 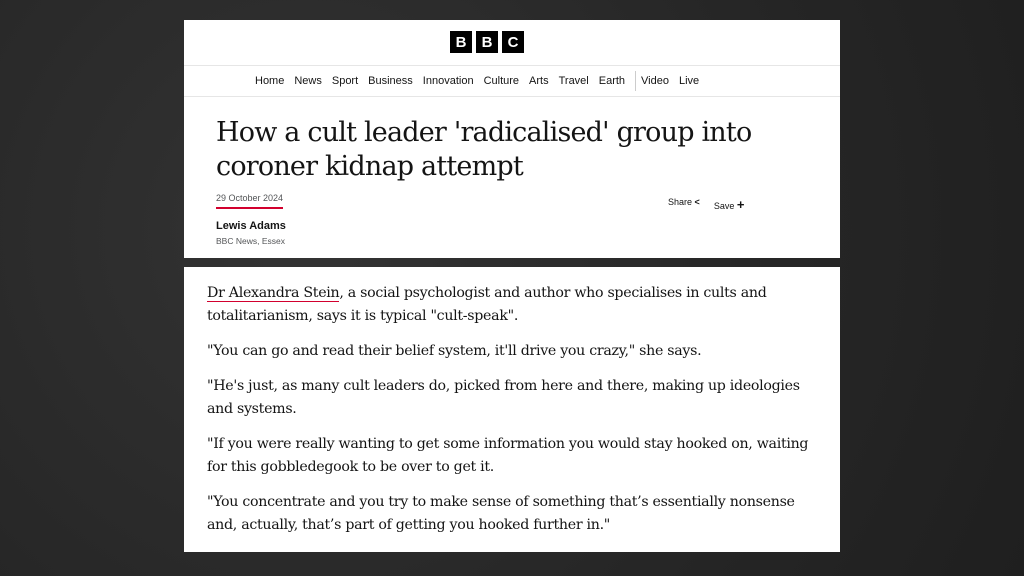 What do you see at coordinates (513, 42) in the screenshot?
I see `logo-letter: C` at bounding box center [513, 42].